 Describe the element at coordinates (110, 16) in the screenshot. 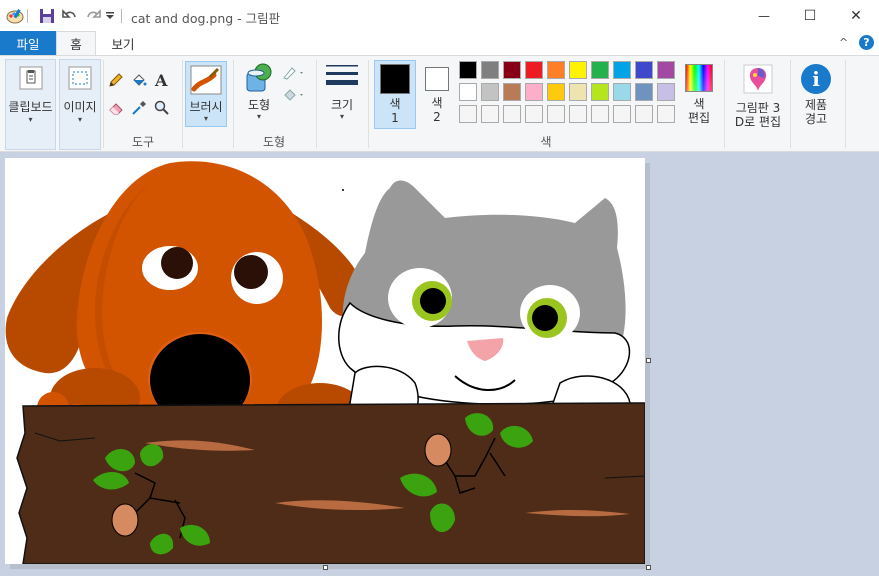

I see `customize-quick-access-icon` at that location.